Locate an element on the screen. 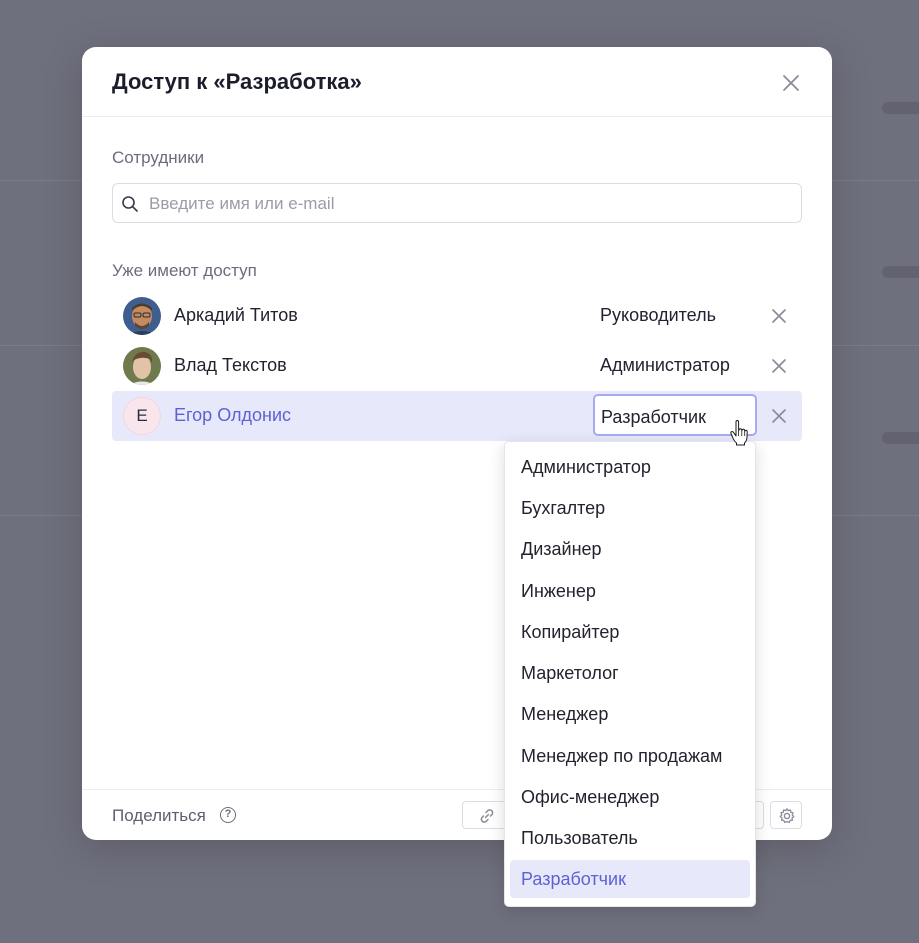 This screenshot has width=919, height=943. has-access-label: Уже имеют доступ is located at coordinates (184, 270).